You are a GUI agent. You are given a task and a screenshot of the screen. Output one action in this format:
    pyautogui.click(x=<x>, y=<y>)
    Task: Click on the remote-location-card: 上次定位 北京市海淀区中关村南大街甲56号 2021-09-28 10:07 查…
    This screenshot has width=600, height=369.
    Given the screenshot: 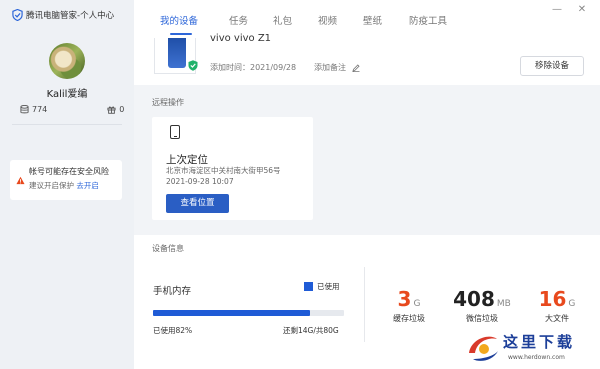 What is the action you would take?
    pyautogui.click(x=232, y=168)
    